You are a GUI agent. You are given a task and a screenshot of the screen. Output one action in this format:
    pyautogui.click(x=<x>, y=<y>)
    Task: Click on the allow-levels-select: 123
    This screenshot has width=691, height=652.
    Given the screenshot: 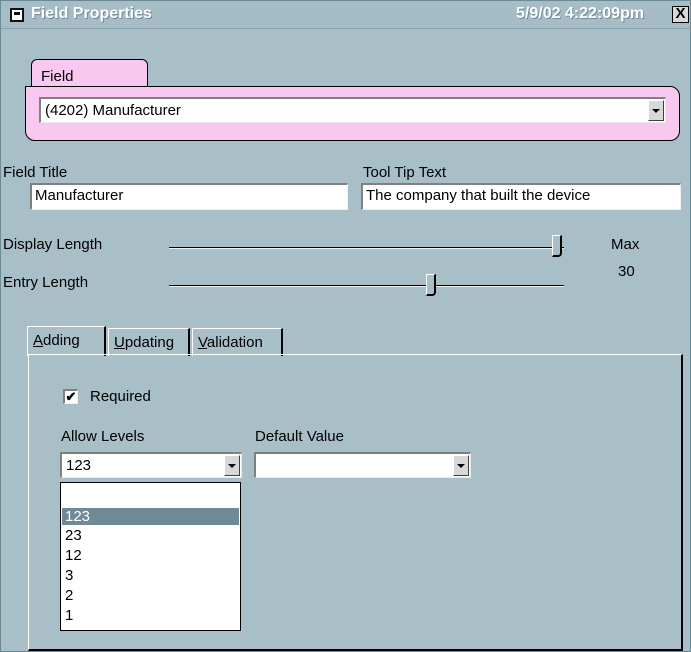 What is the action you would take?
    pyautogui.click(x=151, y=465)
    